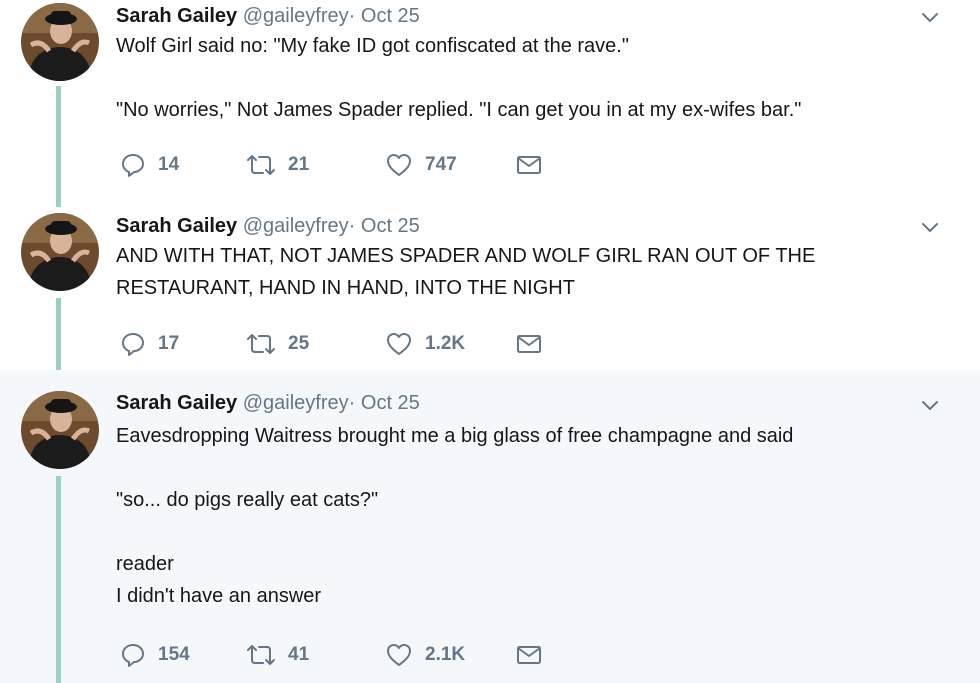  What do you see at coordinates (299, 654) in the screenshot?
I see `retweet-count: 41` at bounding box center [299, 654].